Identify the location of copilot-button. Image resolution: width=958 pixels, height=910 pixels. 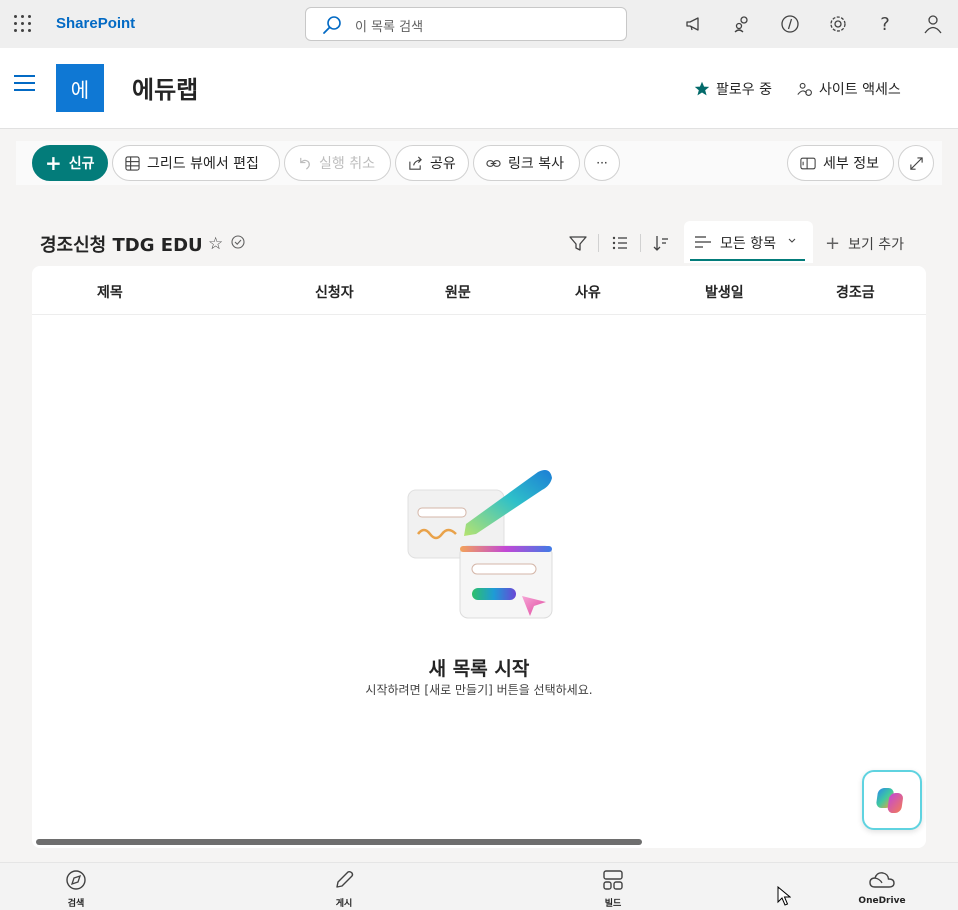
(892, 800).